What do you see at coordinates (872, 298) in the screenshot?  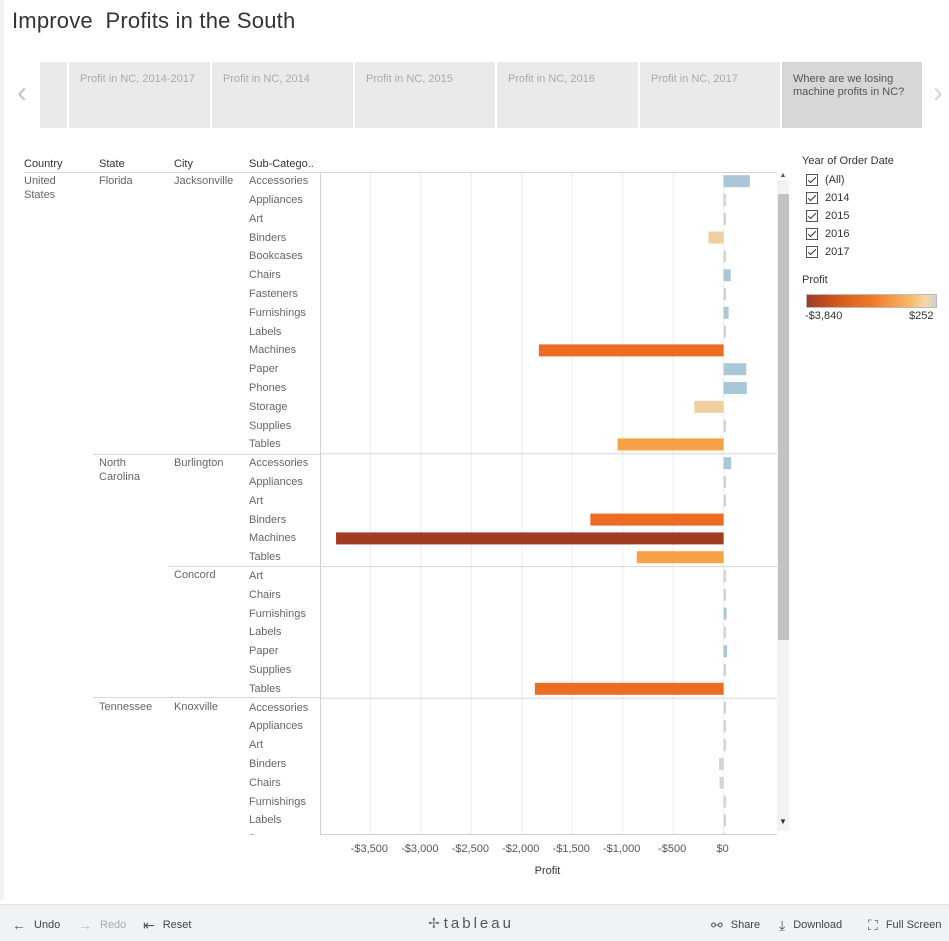 I see `profit-color-legend: Profit -$3,840 $252` at bounding box center [872, 298].